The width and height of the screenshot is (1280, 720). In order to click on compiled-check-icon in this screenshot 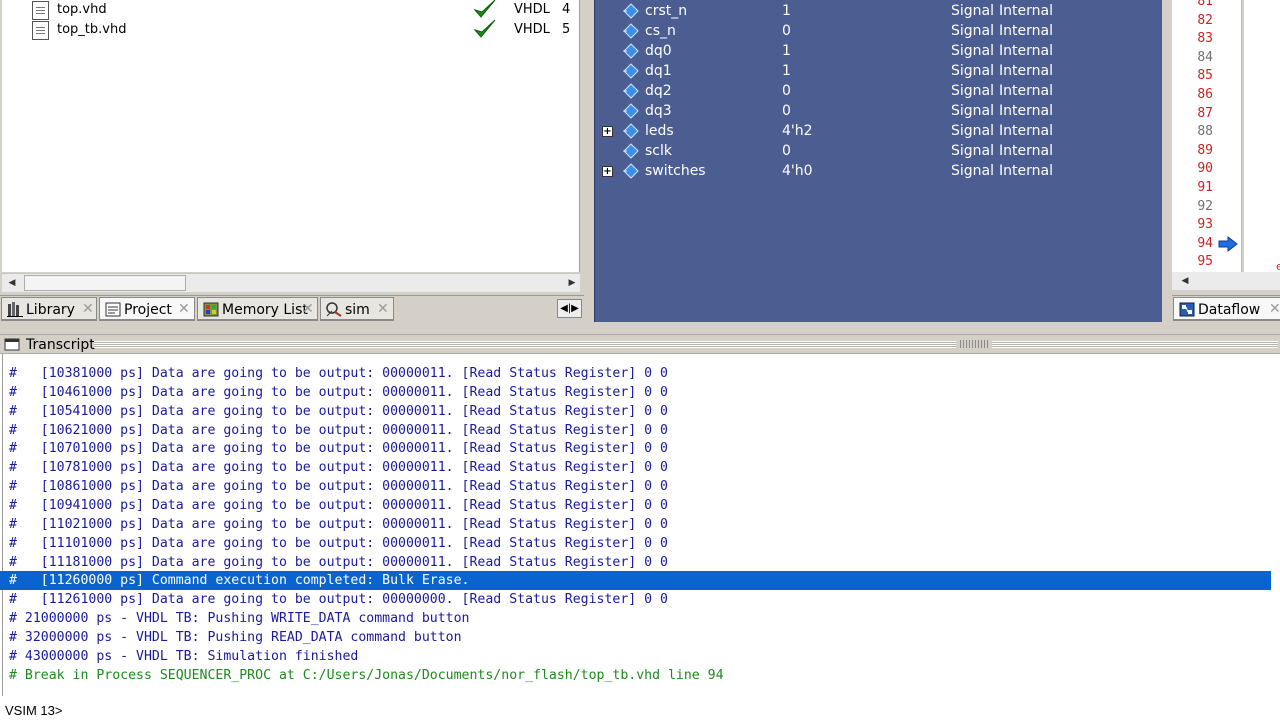, I will do `click(484, 9)`.